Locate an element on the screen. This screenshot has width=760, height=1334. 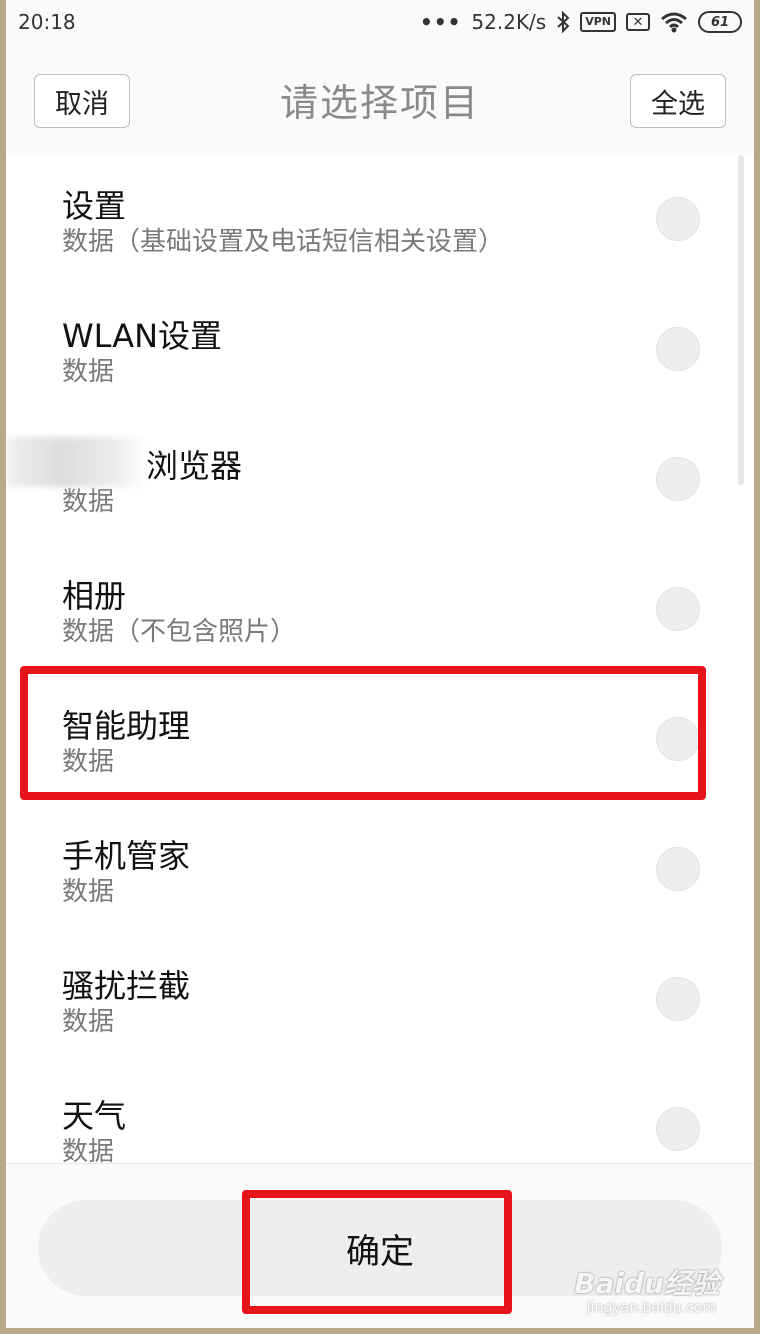
select-all-button: 全选 is located at coordinates (678, 101).